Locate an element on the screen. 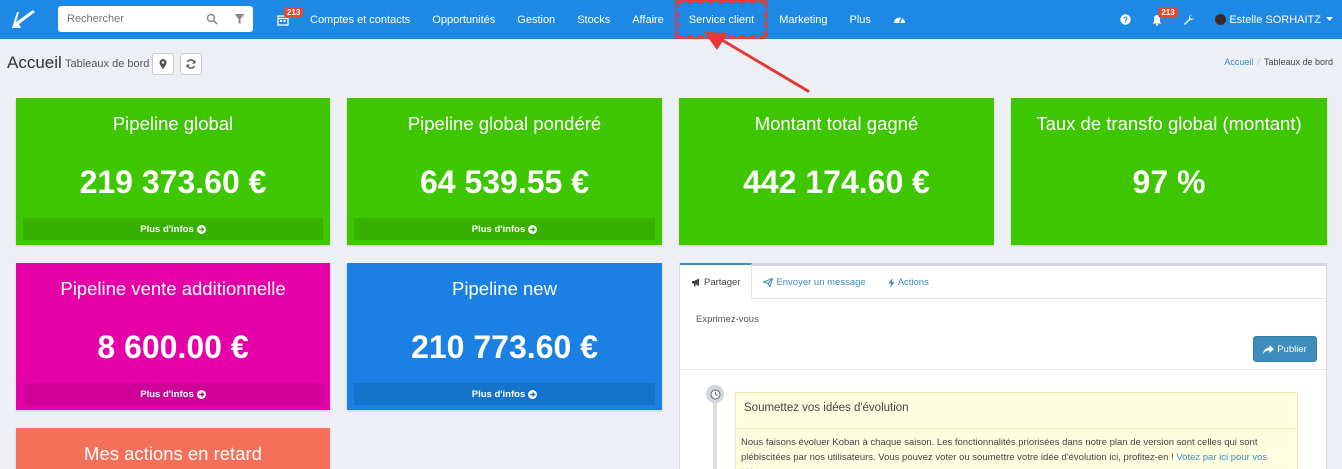 The image size is (1342, 469). tab-label: Partager is located at coordinates (722, 282).